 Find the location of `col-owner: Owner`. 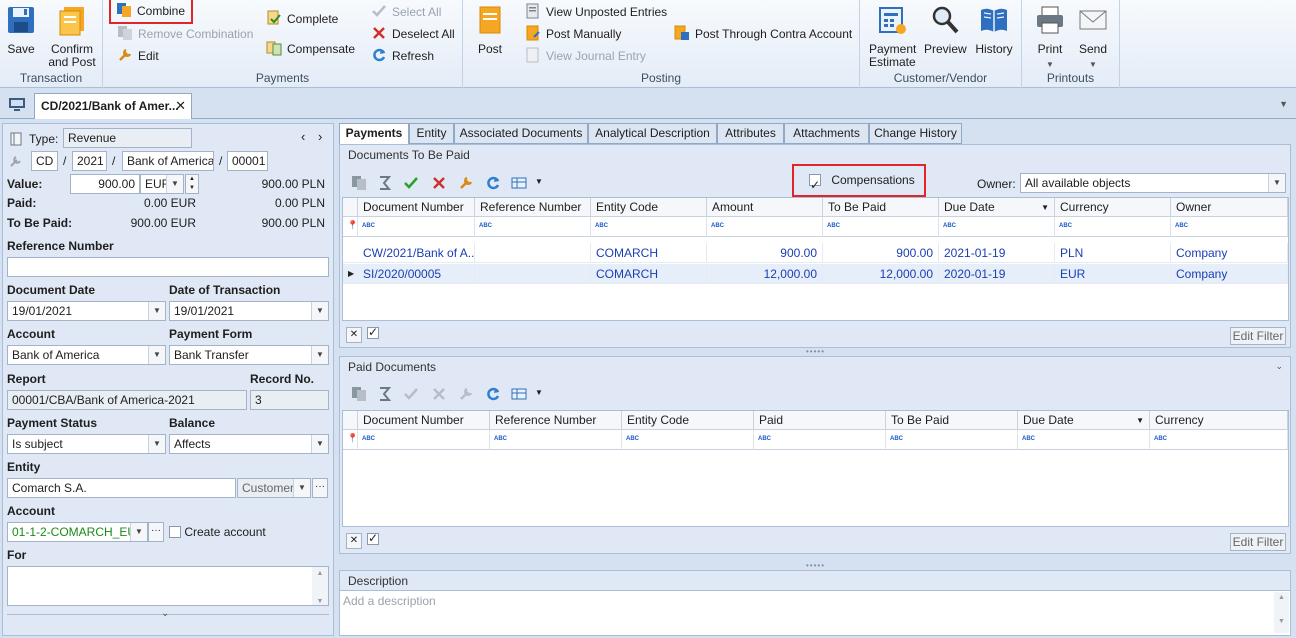

col-owner: Owner is located at coordinates (1229, 207).